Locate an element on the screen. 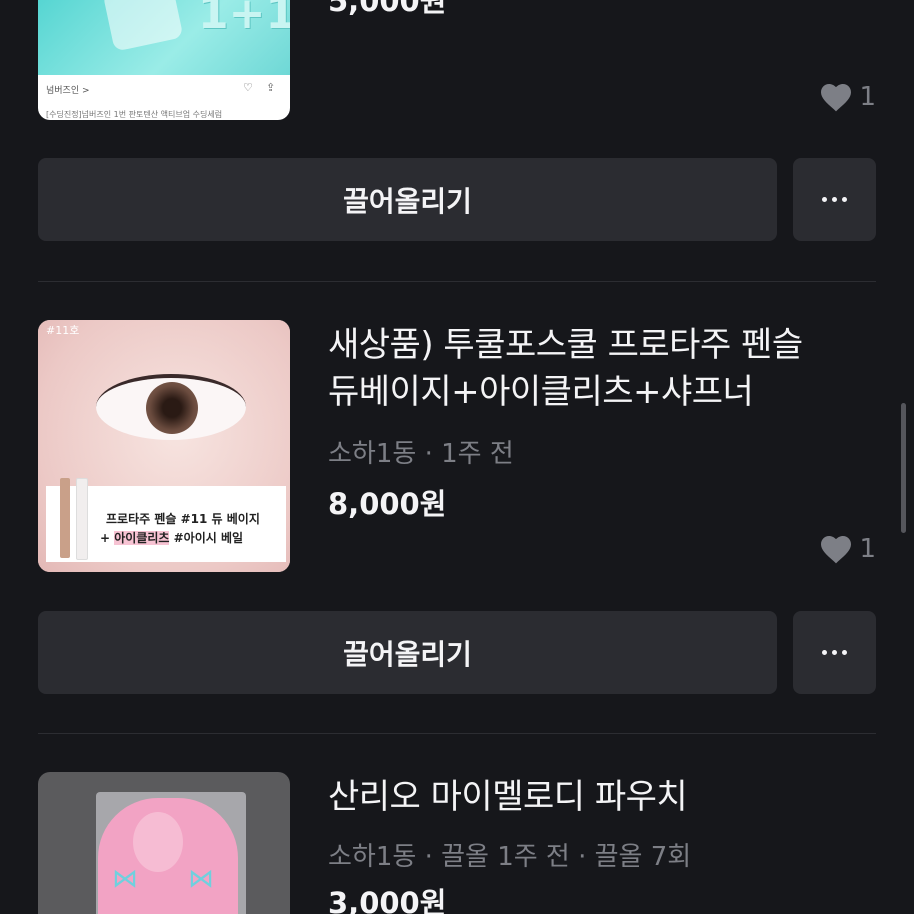  listing-2-title: 새상품) 투쿨포스쿨 프로타주 펜슬 듀베이지+아이클리츠+샤프너 is located at coordinates (565, 369).